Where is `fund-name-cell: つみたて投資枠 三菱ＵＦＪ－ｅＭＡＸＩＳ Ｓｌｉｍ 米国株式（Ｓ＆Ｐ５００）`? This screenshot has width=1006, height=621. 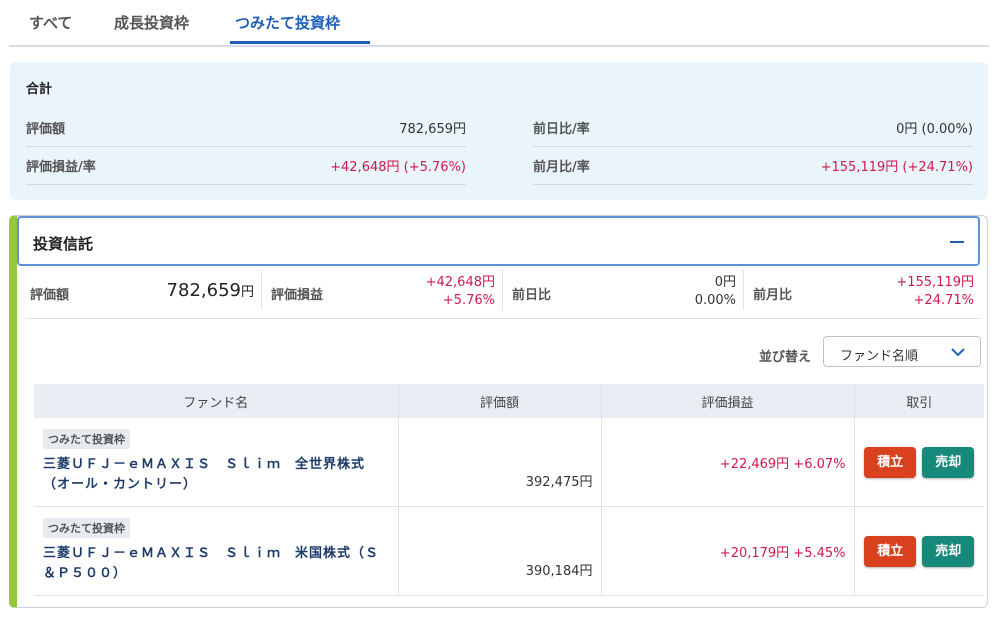 fund-name-cell: つみたて投資枠 三菱ＵＦＪ－ｅＭＡＸＩＳ Ｓｌｉｍ 米国株式（Ｓ＆Ｐ５００） is located at coordinates (216, 551).